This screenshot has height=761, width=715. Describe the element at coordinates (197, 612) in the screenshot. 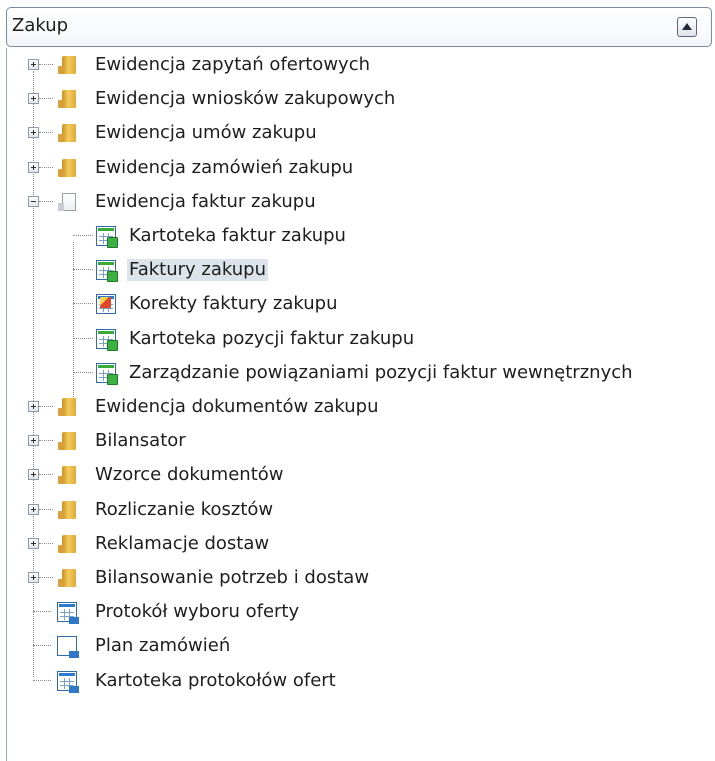

I see `tree-item-label: Protokół wyboru oferty` at that location.